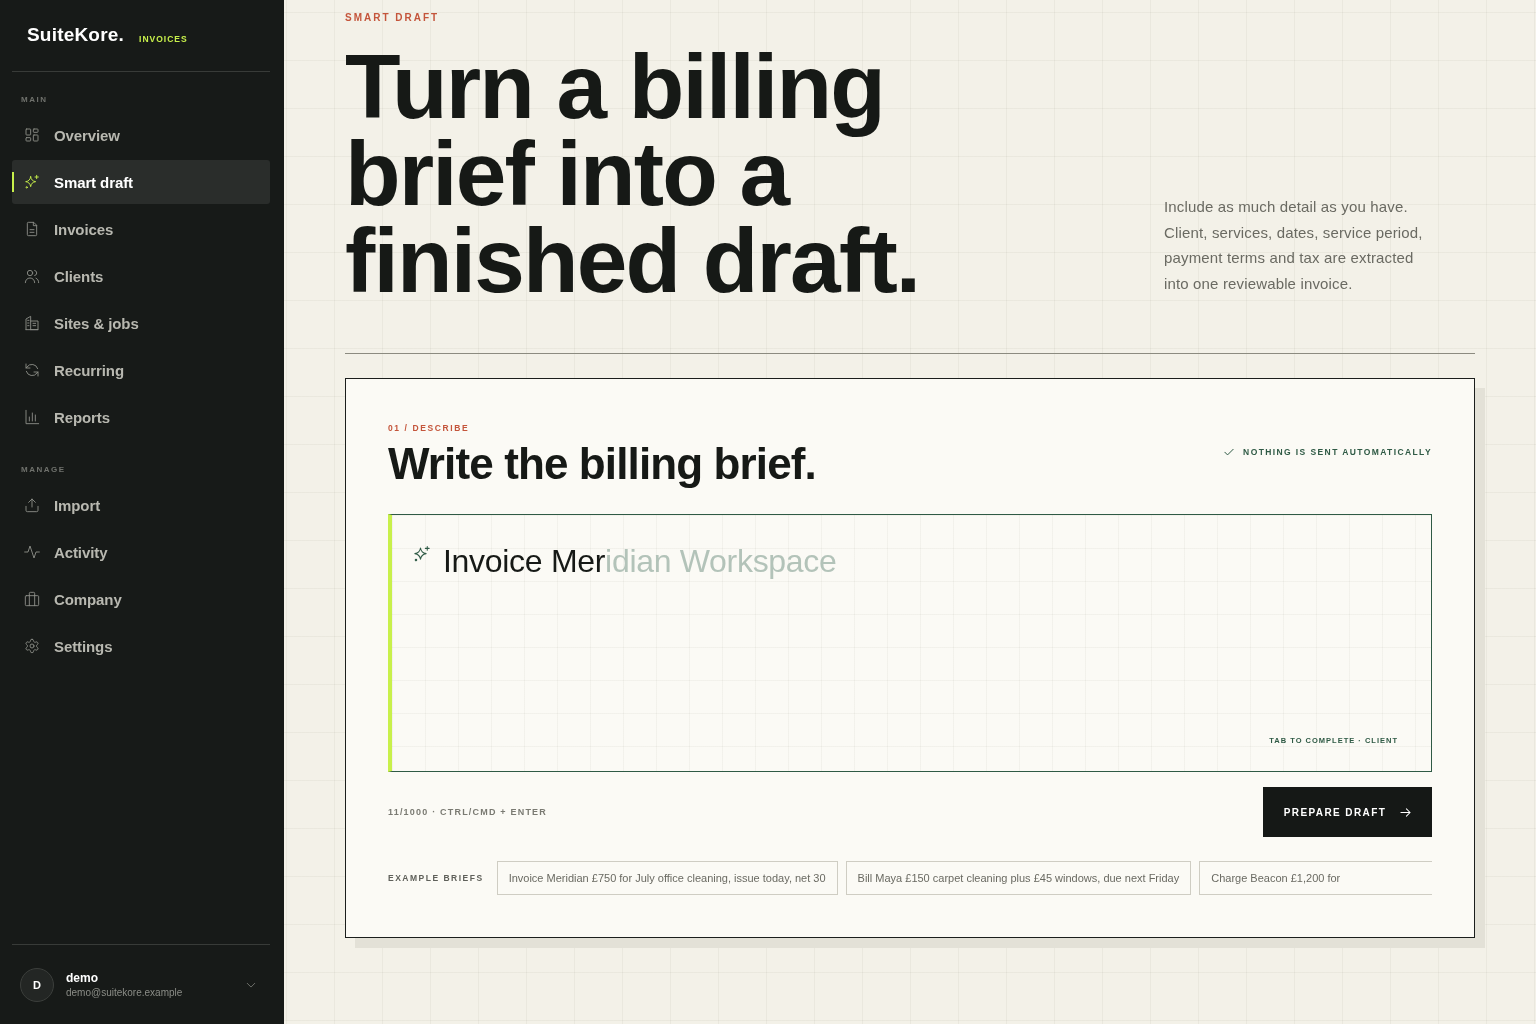 The height and width of the screenshot is (1024, 1536). Describe the element at coordinates (721, 561) in the screenshot. I see `autocomplete-suggestion: idian Workspace` at that location.